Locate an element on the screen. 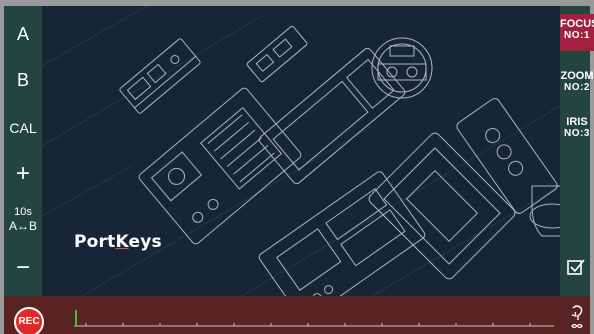  zoom-number: NO:2 is located at coordinates (577, 87).